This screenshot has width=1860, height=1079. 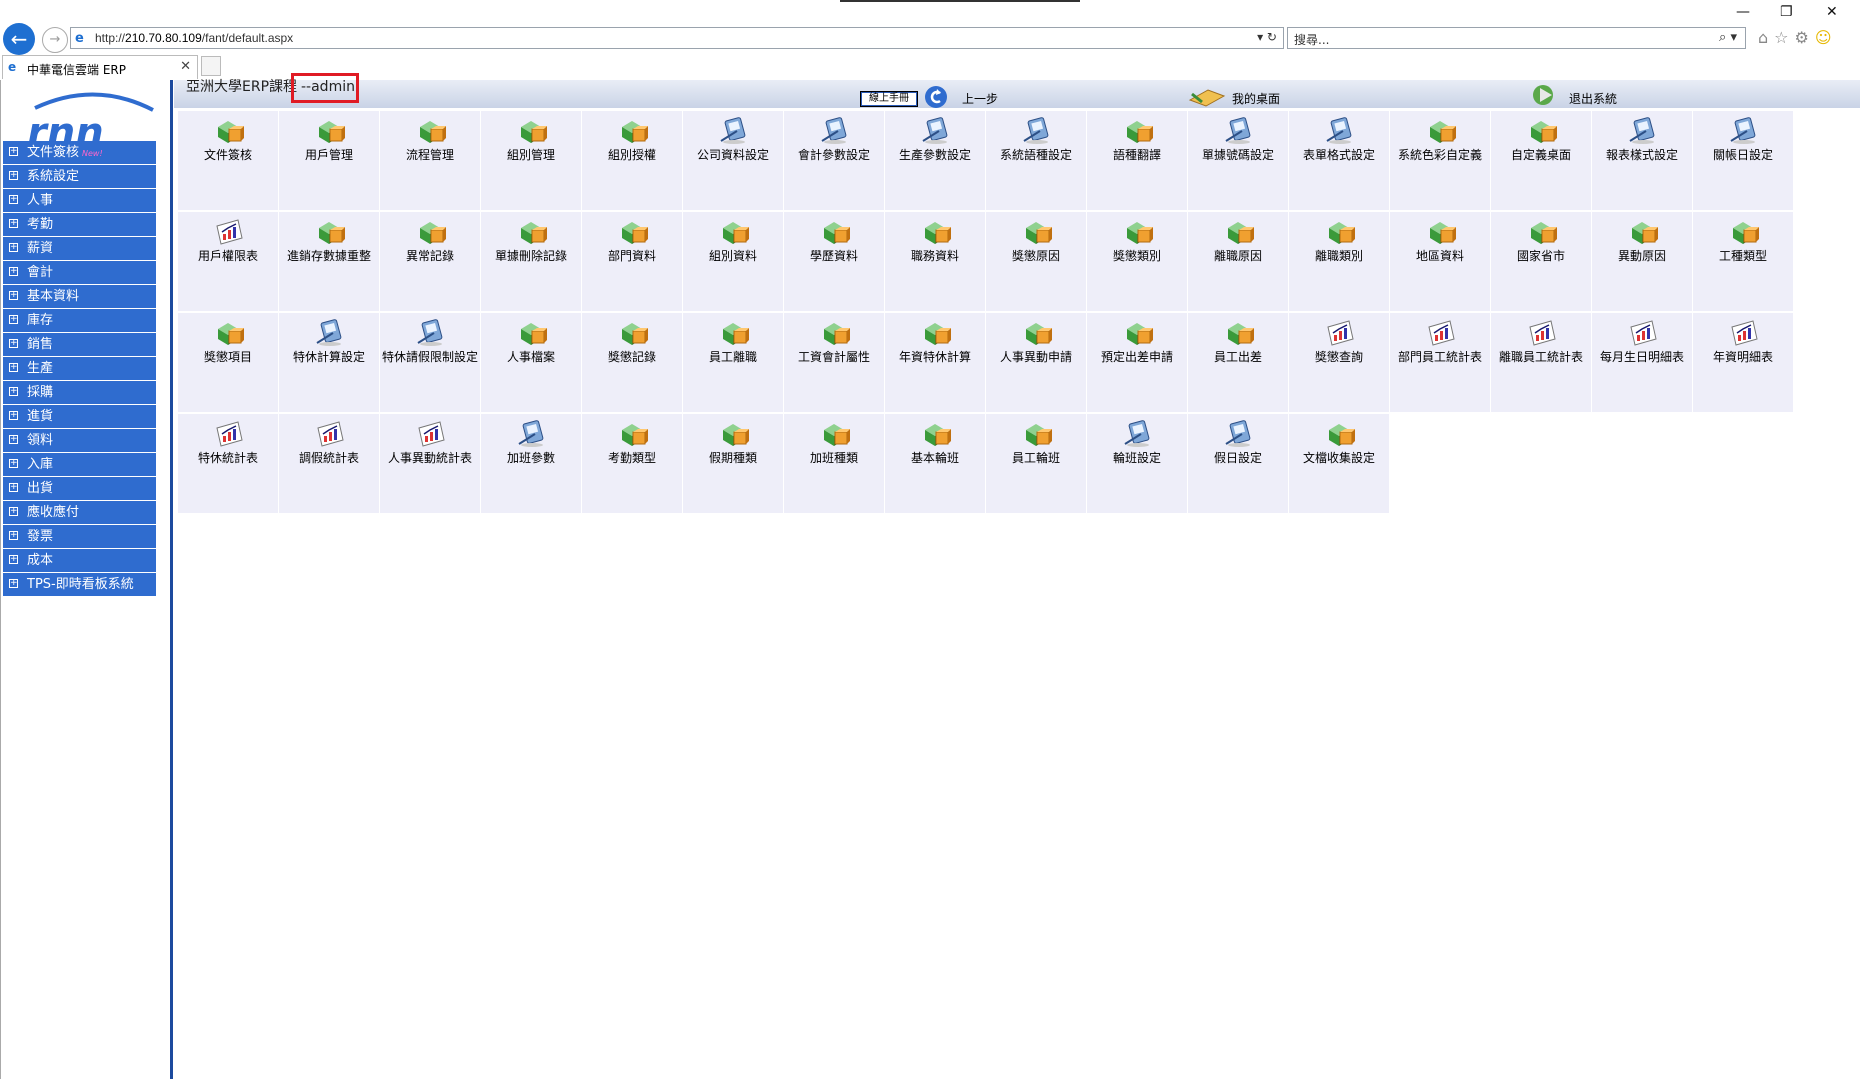 I want to click on function-tile: 異常記錄, so click(x=430, y=261).